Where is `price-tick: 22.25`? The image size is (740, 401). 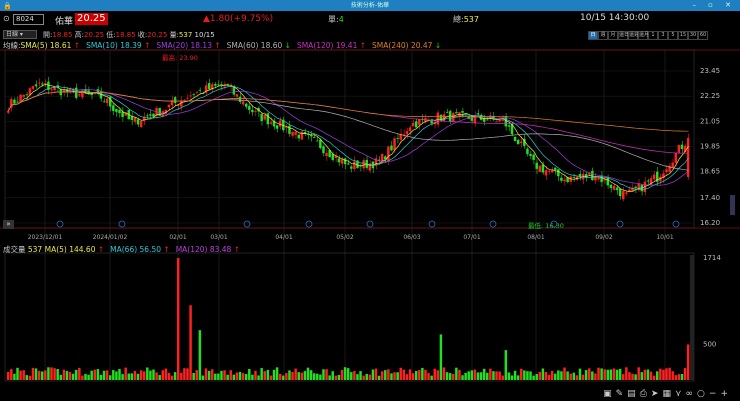
price-tick: 22.25 is located at coordinates (710, 96).